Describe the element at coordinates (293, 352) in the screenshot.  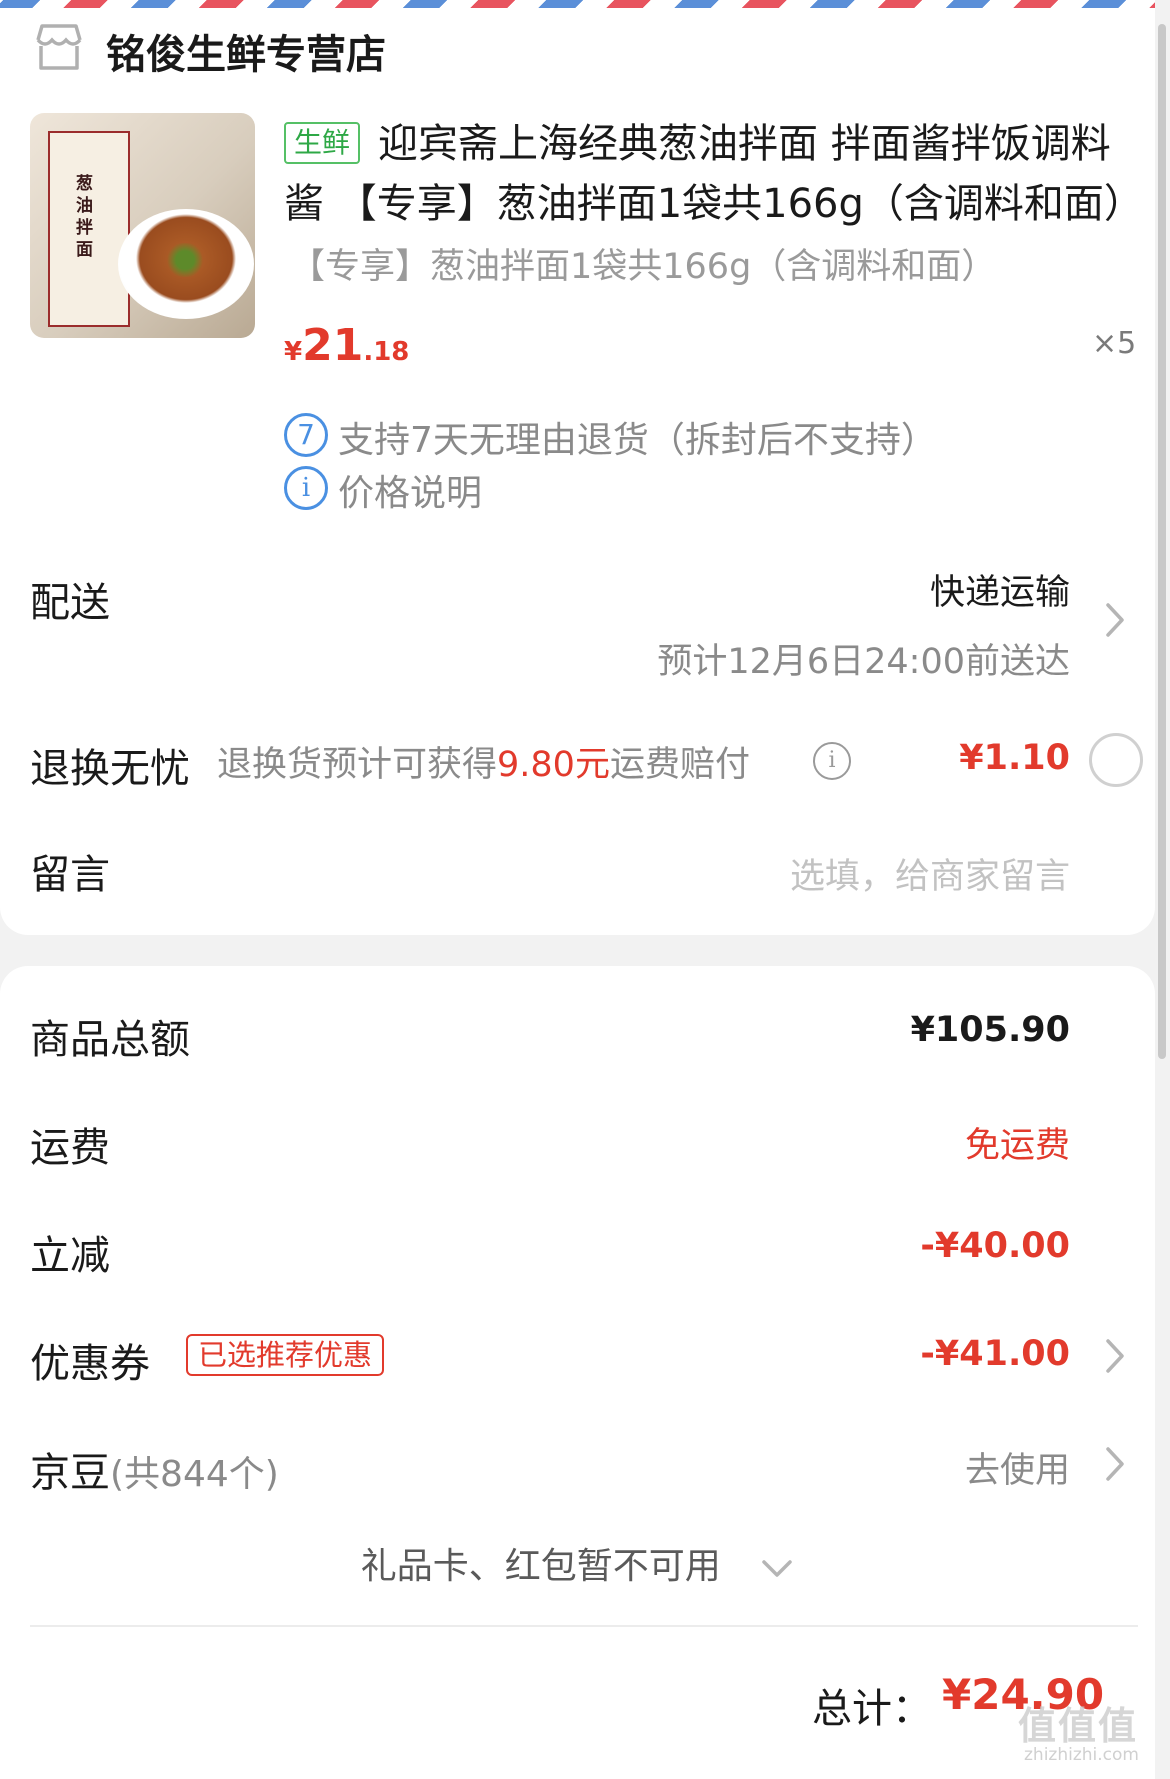
I see `price-currency: ¥` at that location.